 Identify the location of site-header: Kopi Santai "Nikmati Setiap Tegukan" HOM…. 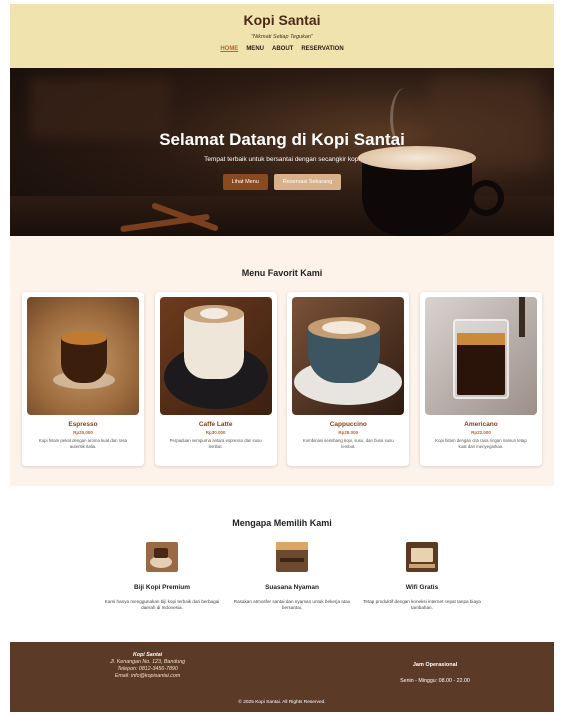
(282, 36).